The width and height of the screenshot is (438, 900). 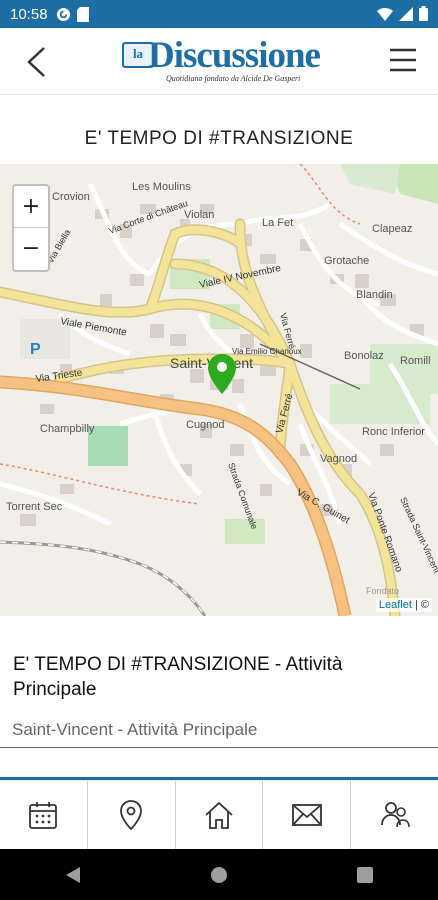 I want to click on system-nav-bar, so click(x=219, y=874).